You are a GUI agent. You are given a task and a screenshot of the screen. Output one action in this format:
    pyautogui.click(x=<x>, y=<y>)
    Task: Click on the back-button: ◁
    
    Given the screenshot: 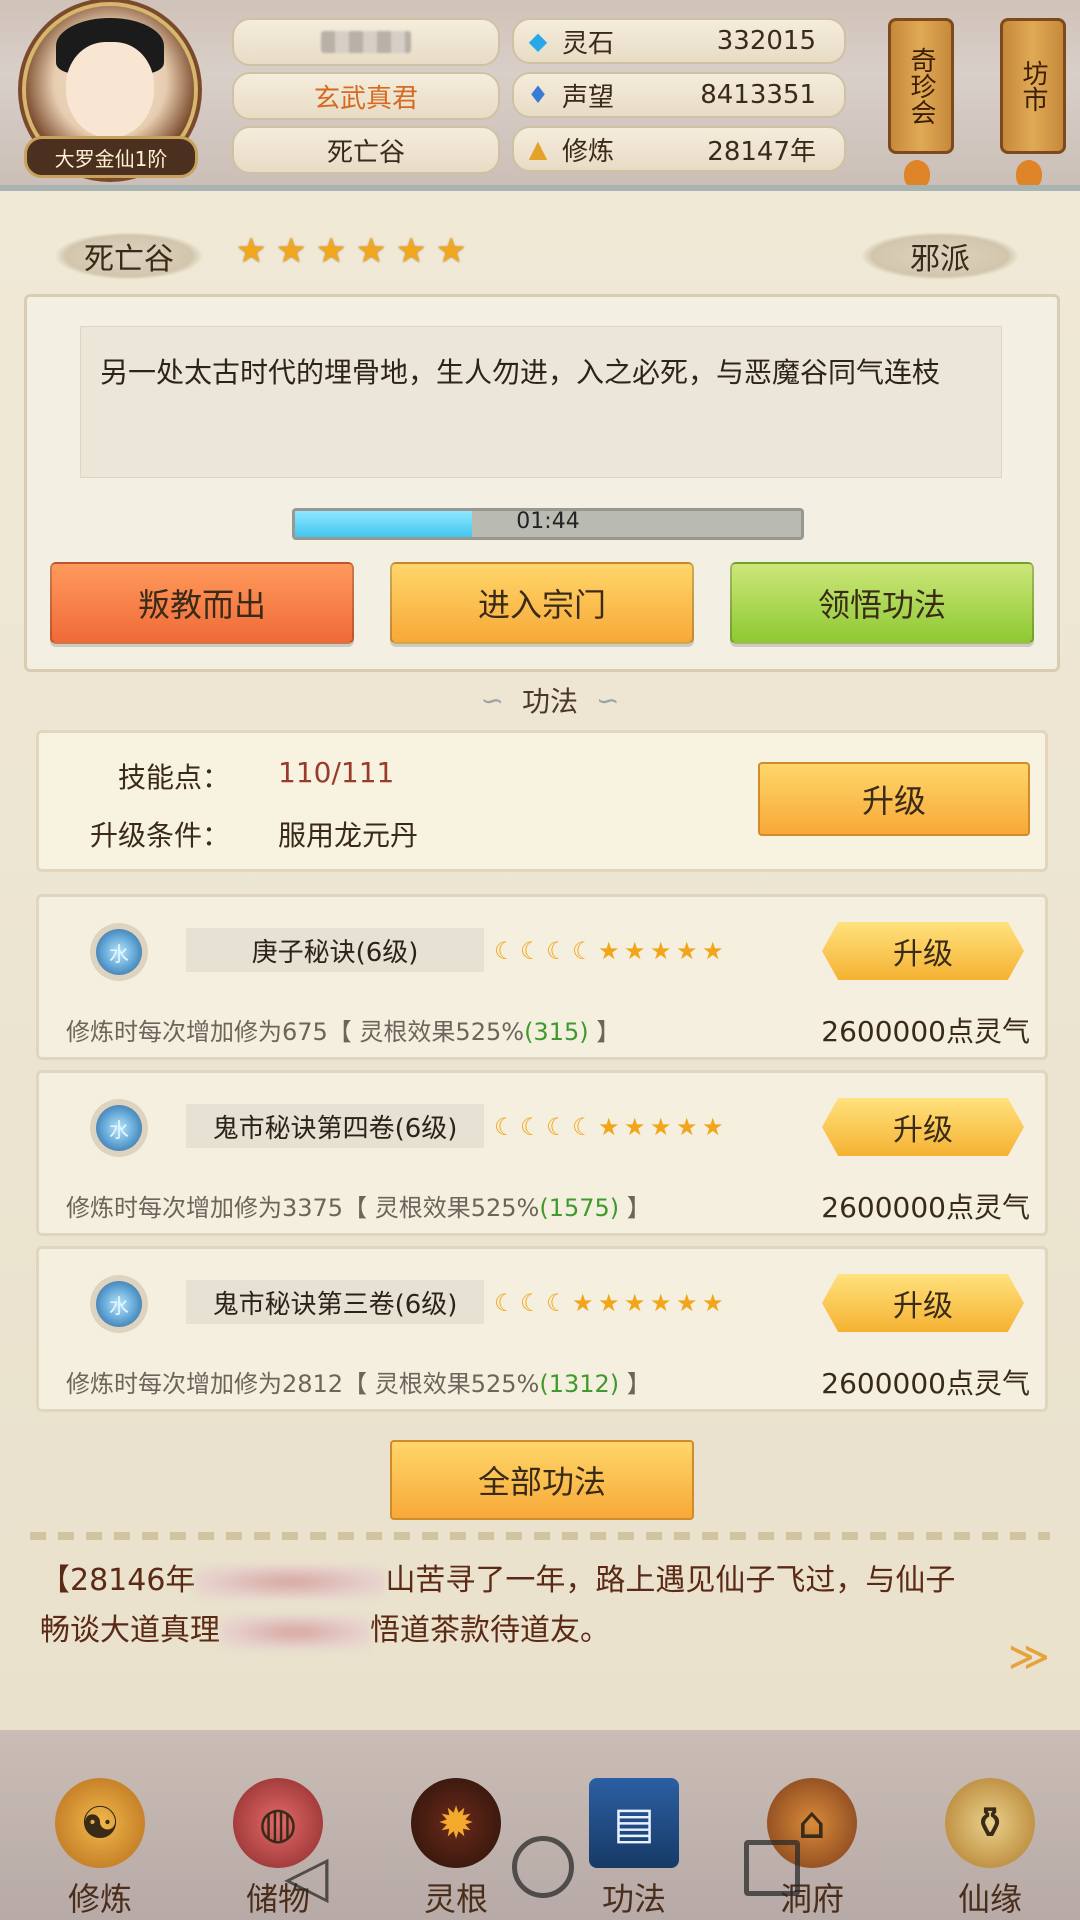 What is the action you would take?
    pyautogui.click(x=306, y=1876)
    